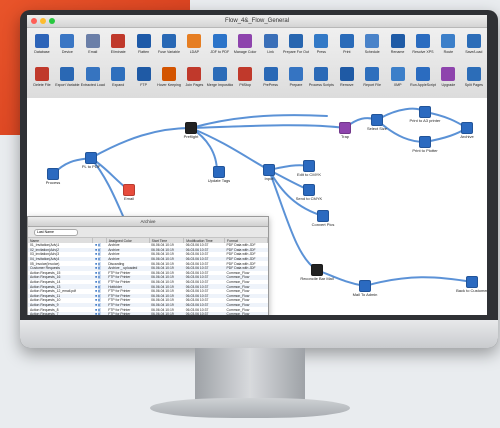  What do you see at coordinates (42, 44) in the screenshot?
I see `tool-button: Database` at bounding box center [42, 44].